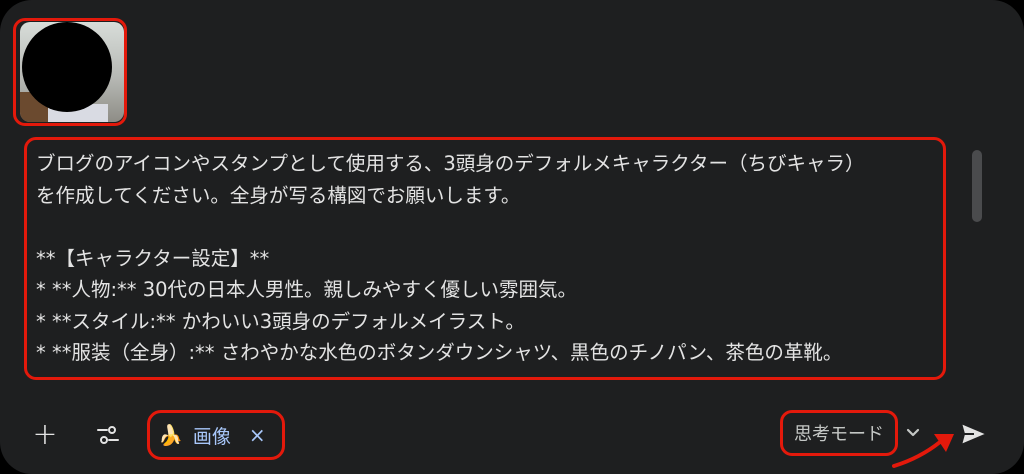 This screenshot has width=1024, height=474. What do you see at coordinates (216, 435) in the screenshot?
I see `highlight-box-chip` at bounding box center [216, 435].